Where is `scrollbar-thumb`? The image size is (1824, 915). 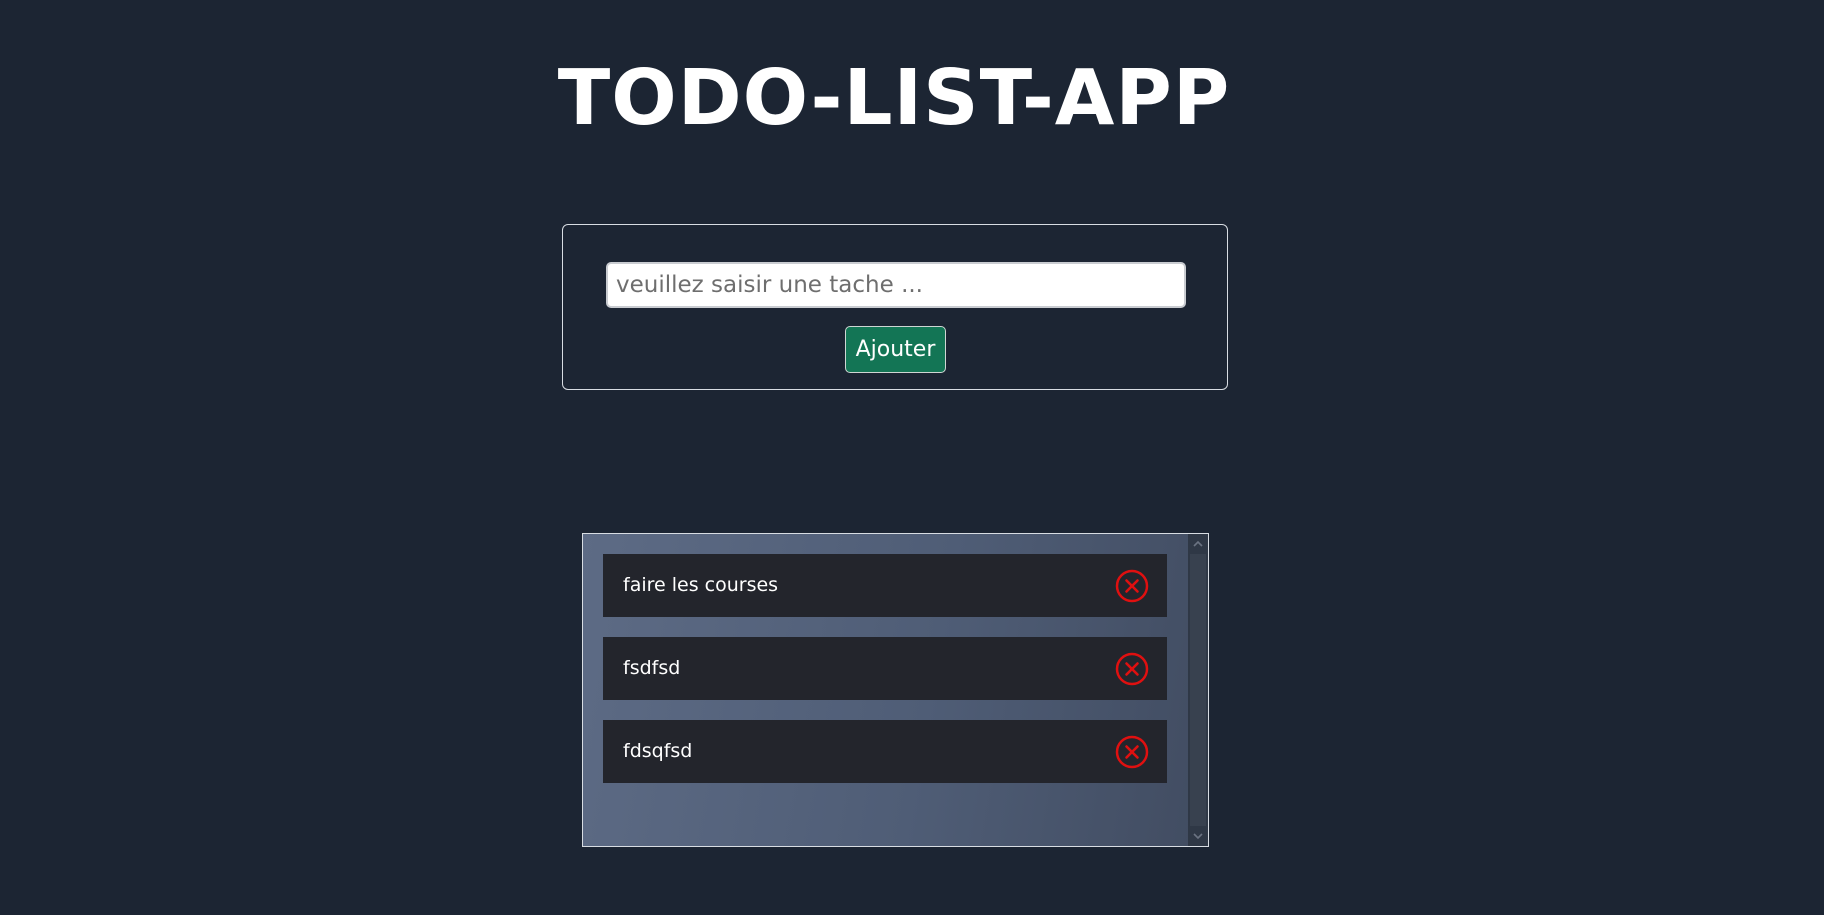 scrollbar-thumb is located at coordinates (1198, 690).